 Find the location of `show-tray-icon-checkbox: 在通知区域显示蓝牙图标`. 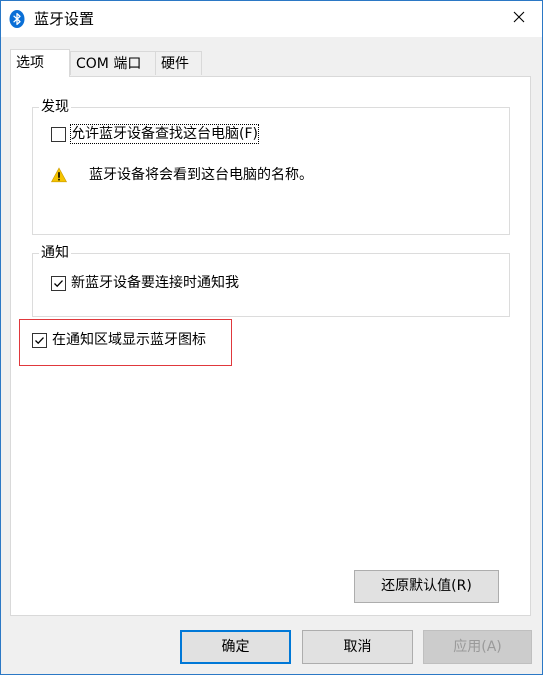

show-tray-icon-checkbox: 在通知区域显示蓝牙图标 is located at coordinates (119, 340).